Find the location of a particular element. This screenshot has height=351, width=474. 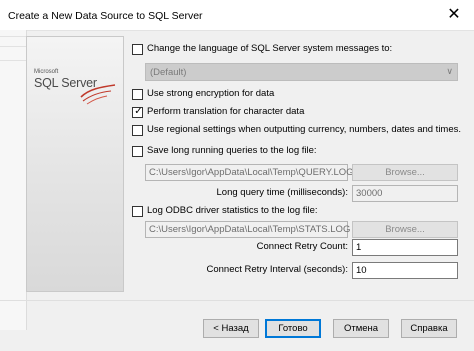

retry-count-label: Connect Retry Count: is located at coordinates (302, 246).